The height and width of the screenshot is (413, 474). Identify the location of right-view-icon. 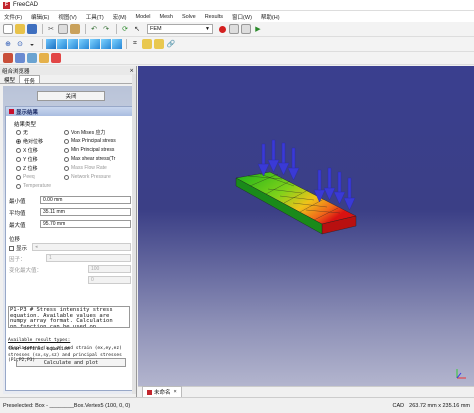
(84, 44).